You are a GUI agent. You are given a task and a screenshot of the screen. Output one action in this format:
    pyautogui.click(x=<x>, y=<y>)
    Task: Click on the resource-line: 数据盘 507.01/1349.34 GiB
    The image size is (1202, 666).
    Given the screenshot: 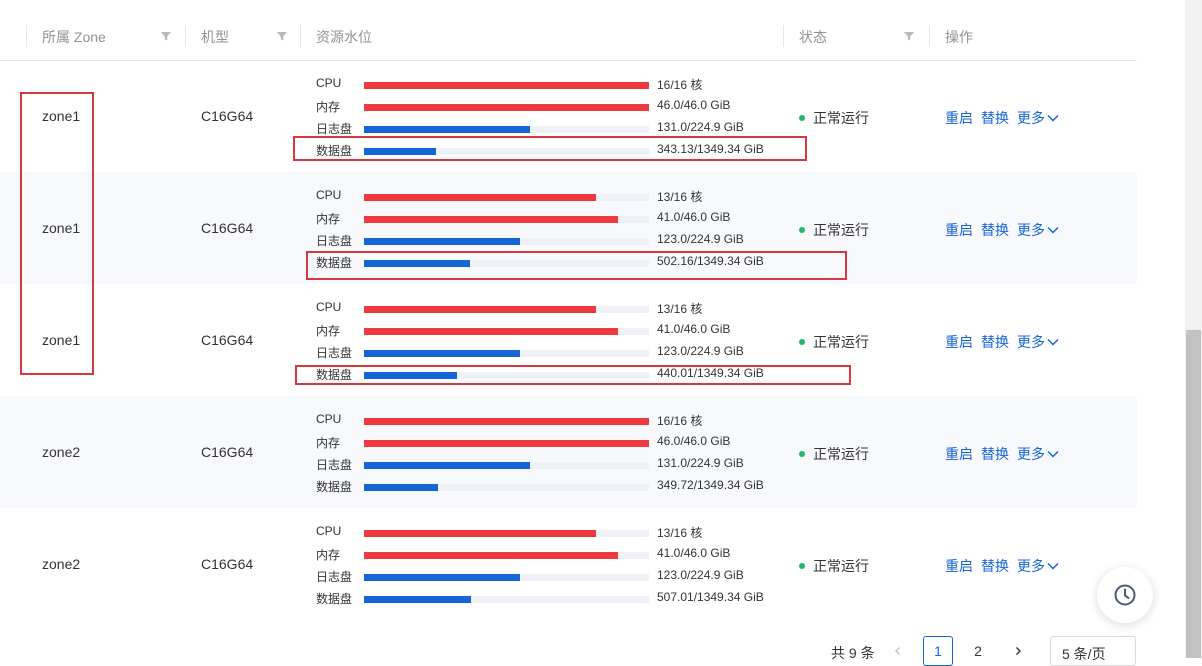 What is the action you would take?
    pyautogui.click(x=546, y=598)
    